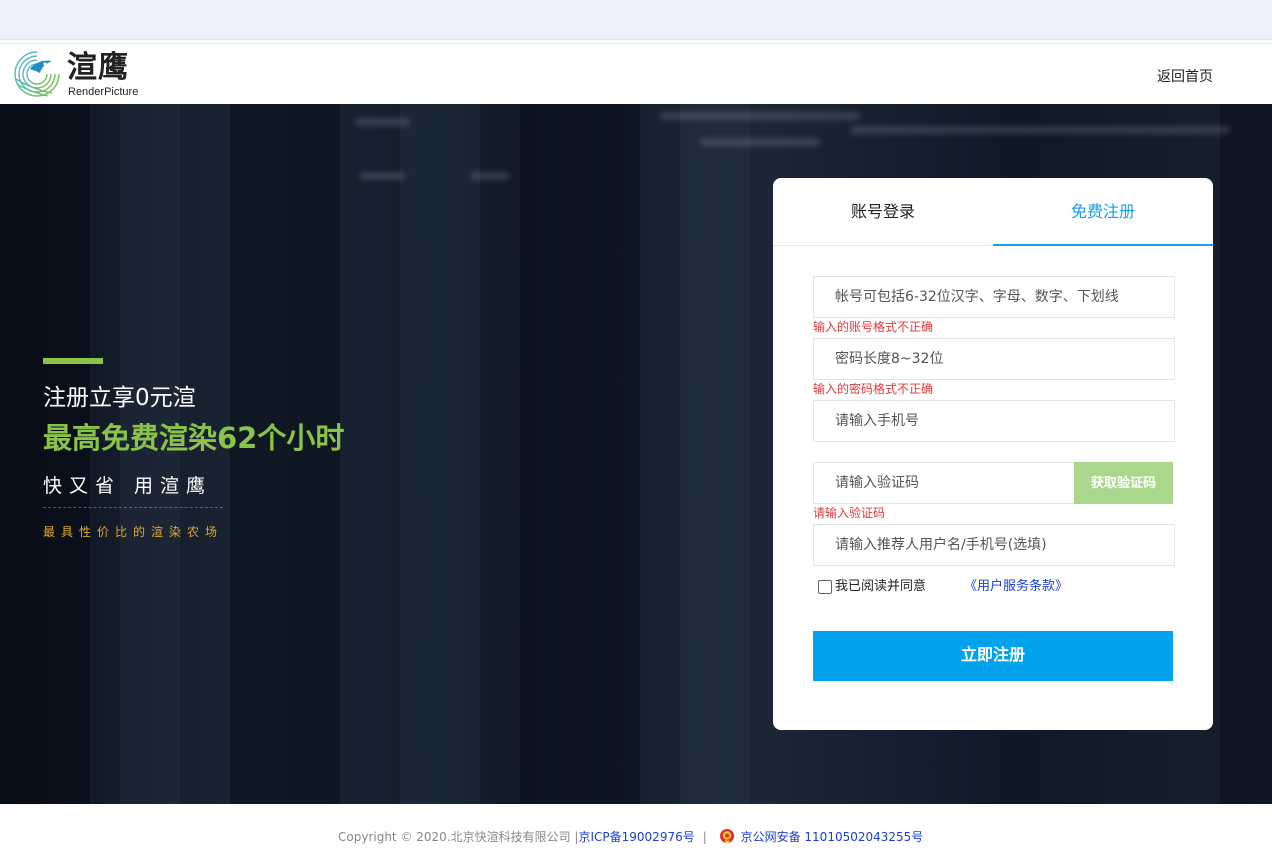 The width and height of the screenshot is (1272, 866). What do you see at coordinates (37, 74) in the screenshot?
I see `eagle-logo-icon` at bounding box center [37, 74].